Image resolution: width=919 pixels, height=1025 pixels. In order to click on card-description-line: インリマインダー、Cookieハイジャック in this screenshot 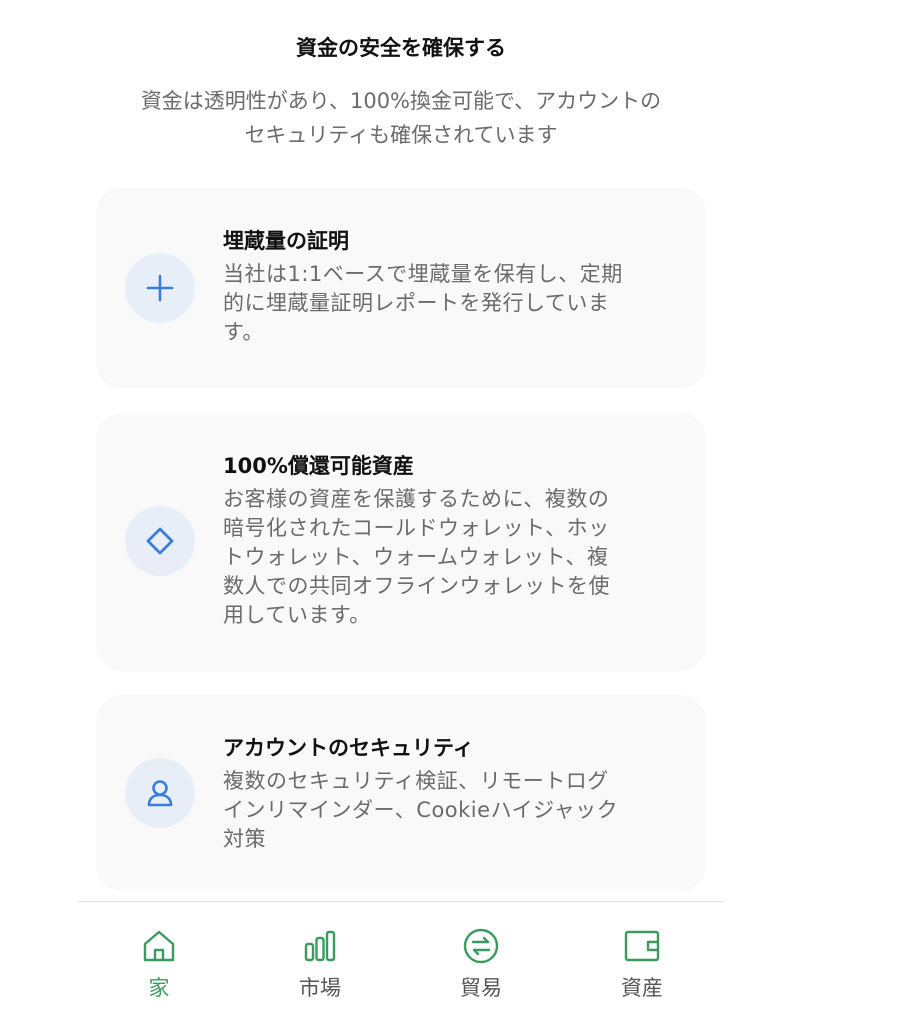, I will do `click(421, 810)`.